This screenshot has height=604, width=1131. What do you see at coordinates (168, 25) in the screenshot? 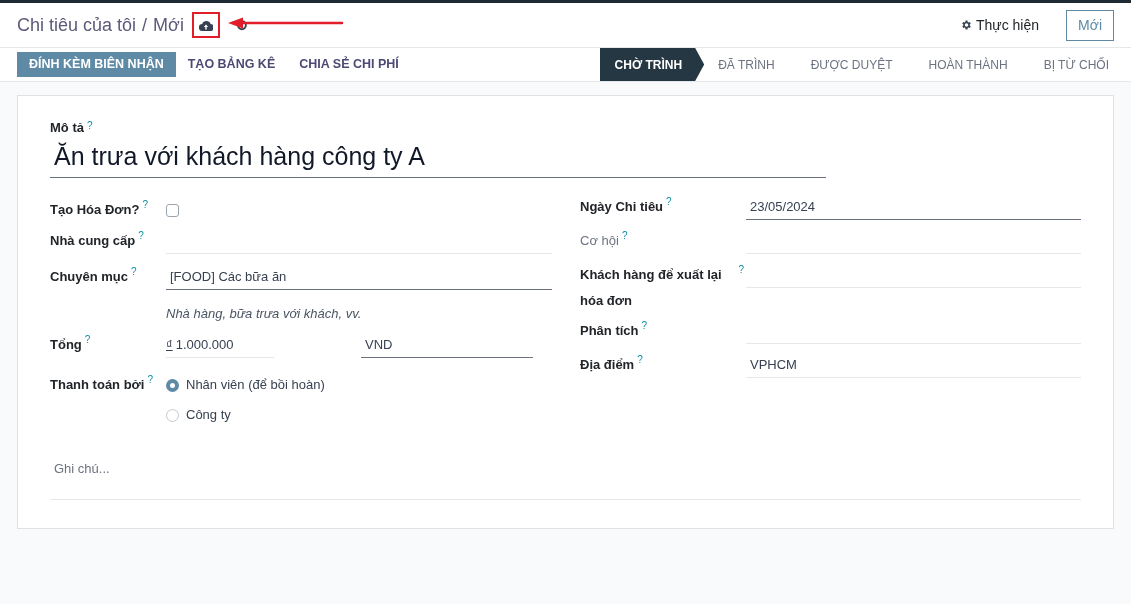
I see `page-title: Mới` at bounding box center [168, 25].